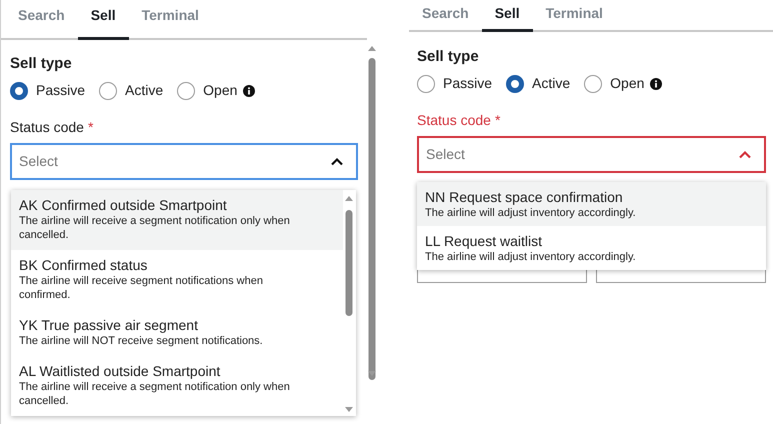 The height and width of the screenshot is (424, 773). Describe the element at coordinates (177, 386) in the screenshot. I see `dropdown-option: AL Waitlisted outside Smartpoint The airline will receive a segment notification only when cancelled.` at that location.